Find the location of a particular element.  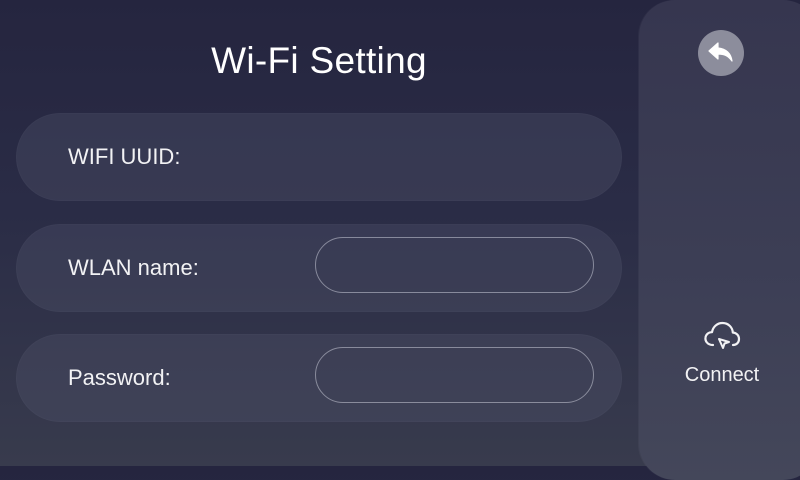

password-label: Password: is located at coordinates (119, 377).